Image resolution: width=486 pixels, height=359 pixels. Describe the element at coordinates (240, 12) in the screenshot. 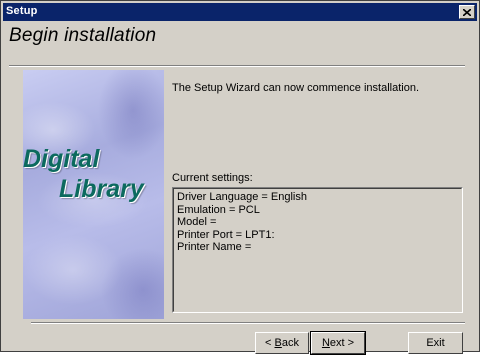

I see `title-bar: Setup` at that location.